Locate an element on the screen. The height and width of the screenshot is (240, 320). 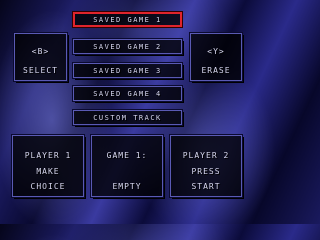
slot-saved-game-4: SAVED GAME 4 is located at coordinates (127, 93).